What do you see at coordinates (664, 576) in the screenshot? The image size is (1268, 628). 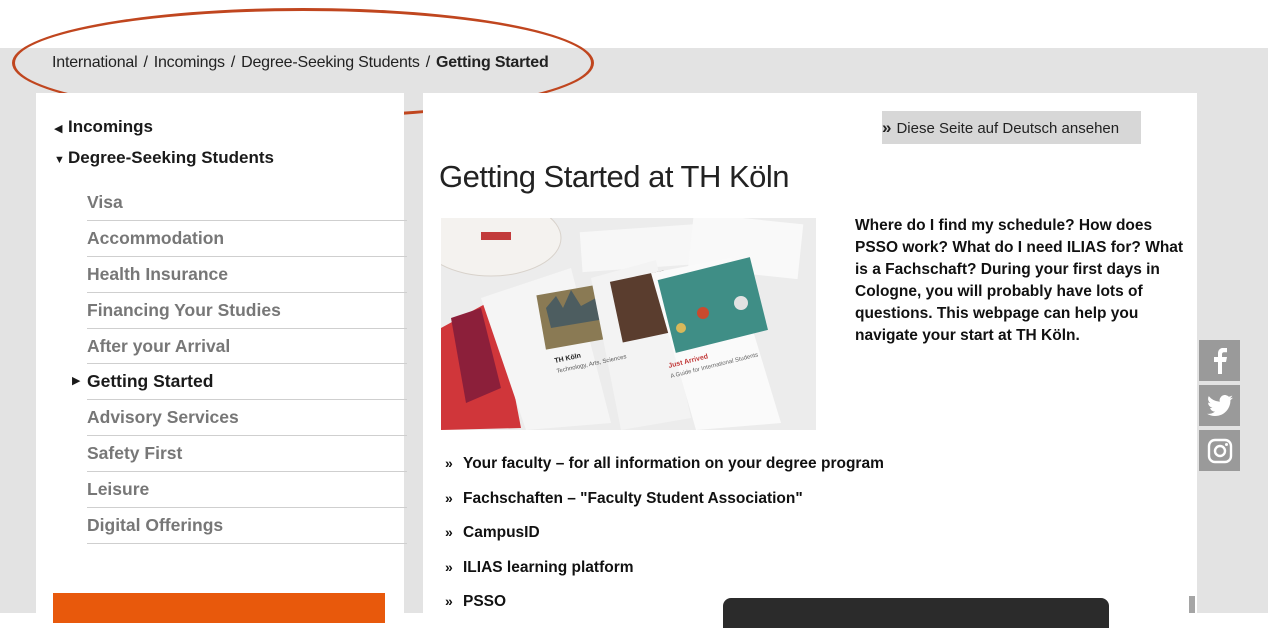 I see `link-ilias: » ILIAS learning platform` at bounding box center [664, 576].